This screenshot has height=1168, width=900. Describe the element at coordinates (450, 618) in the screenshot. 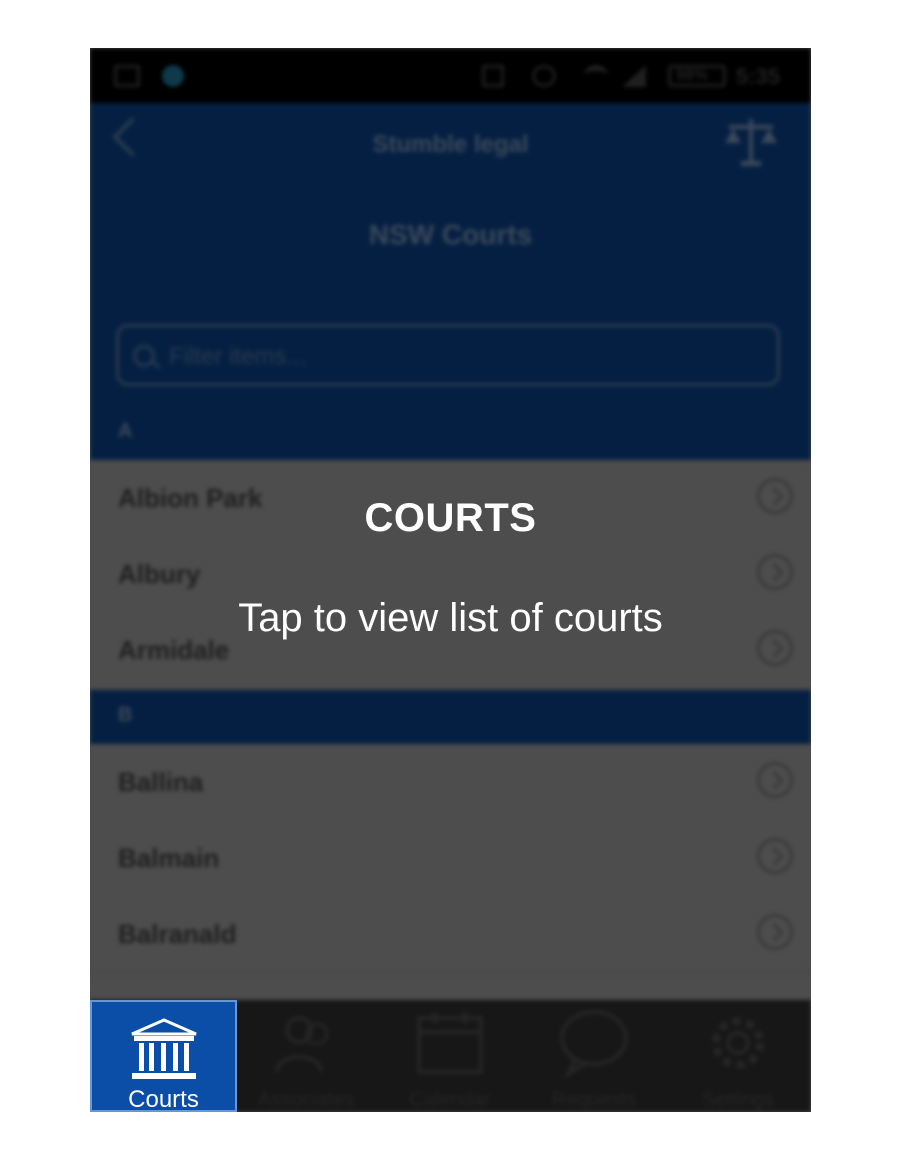

I see `coach-description: Tap to view list of courts` at that location.